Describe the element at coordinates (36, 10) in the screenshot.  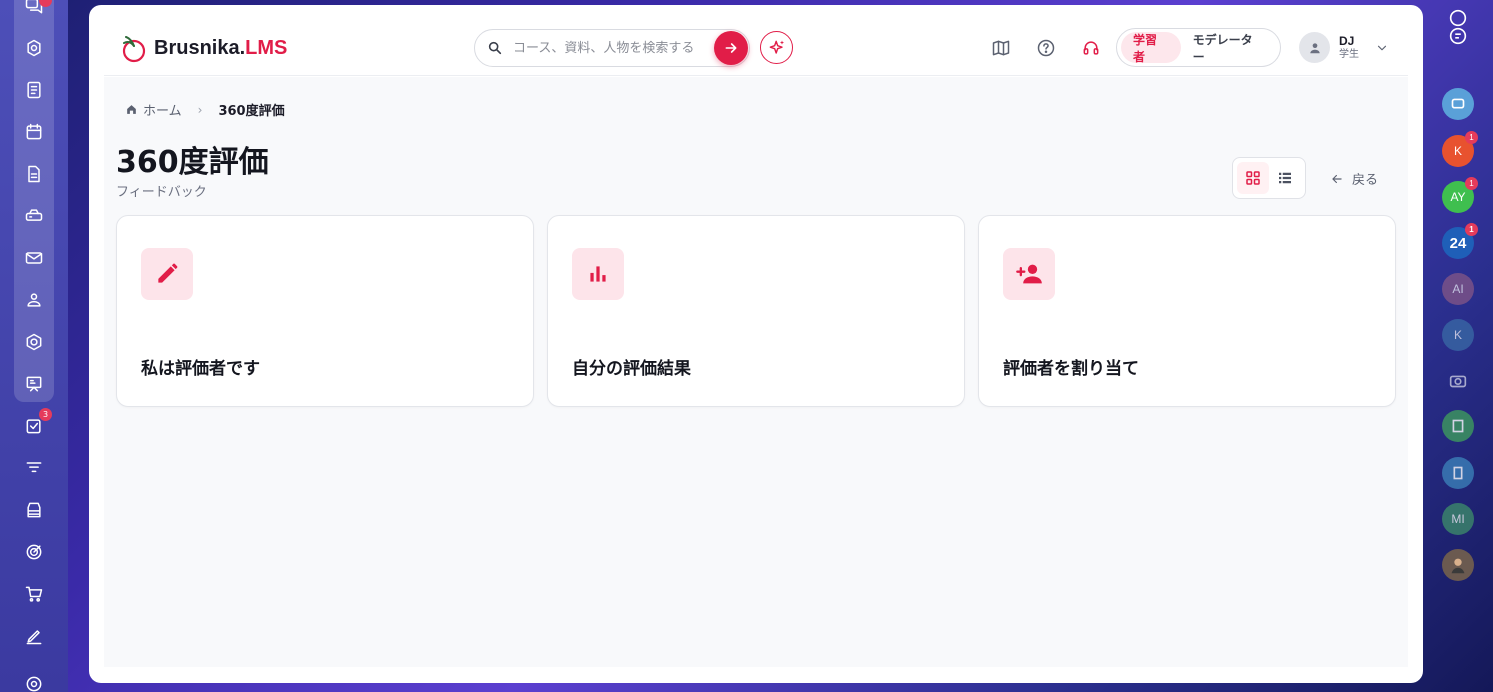
I see `chat-bubbles-icon` at that location.